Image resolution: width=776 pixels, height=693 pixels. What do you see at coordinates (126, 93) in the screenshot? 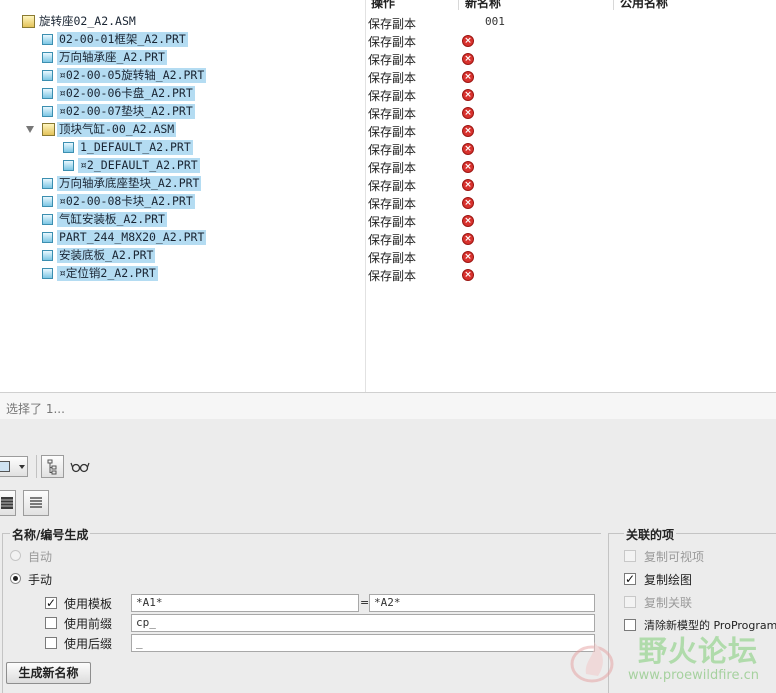
I see `model-name: ¤02-00-06卡盘_A2.PRT` at bounding box center [126, 93].